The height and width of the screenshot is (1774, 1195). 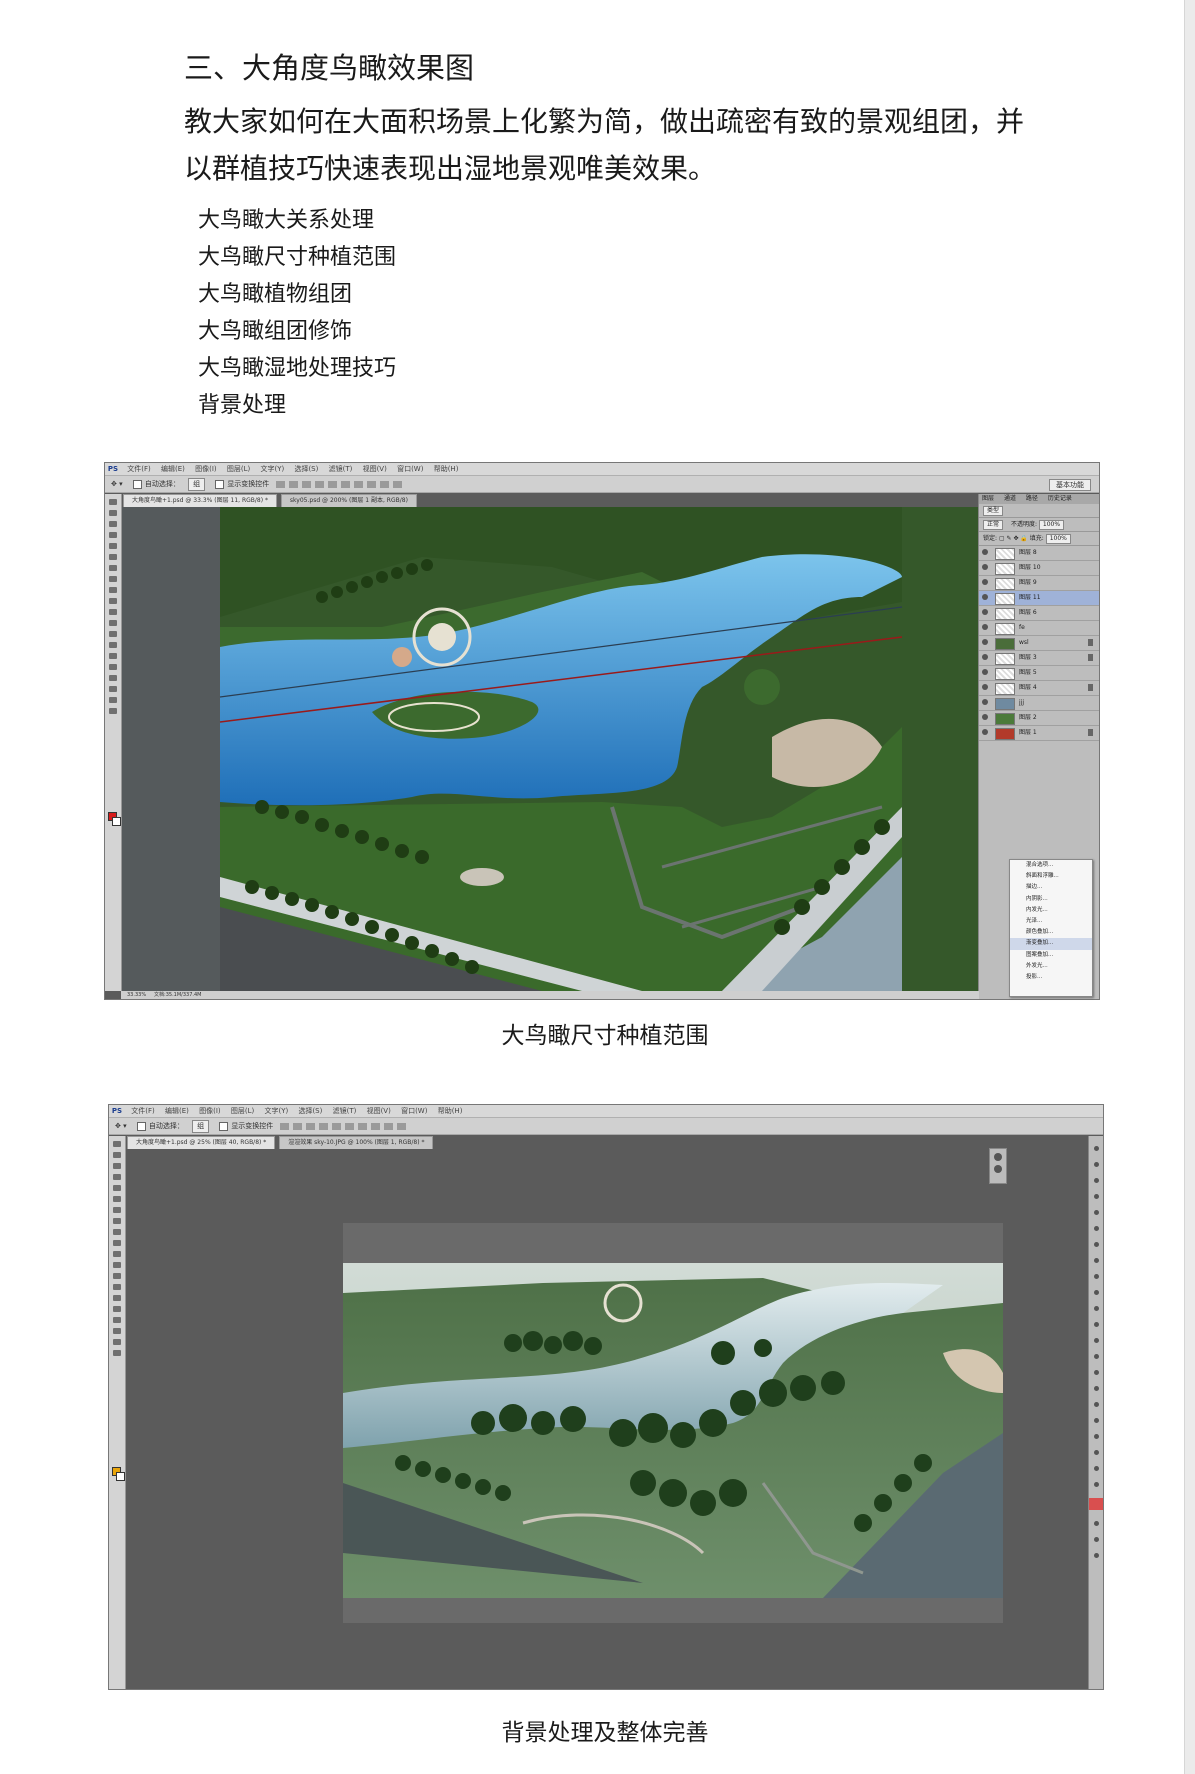 What do you see at coordinates (224, 1126) in the screenshot?
I see `show-transform-checkbox` at bounding box center [224, 1126].